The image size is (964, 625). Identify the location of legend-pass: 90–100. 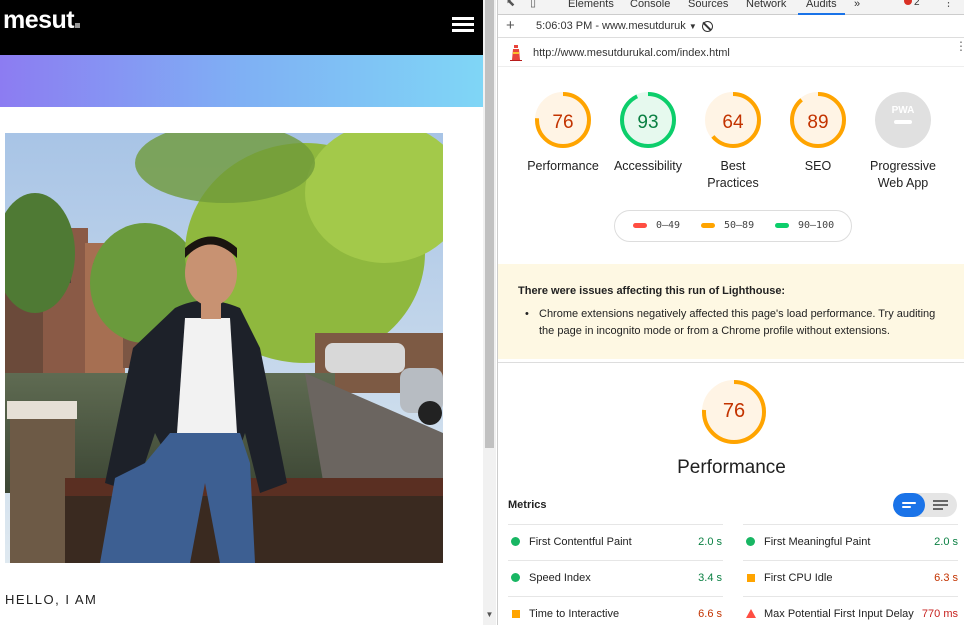
(804, 225).